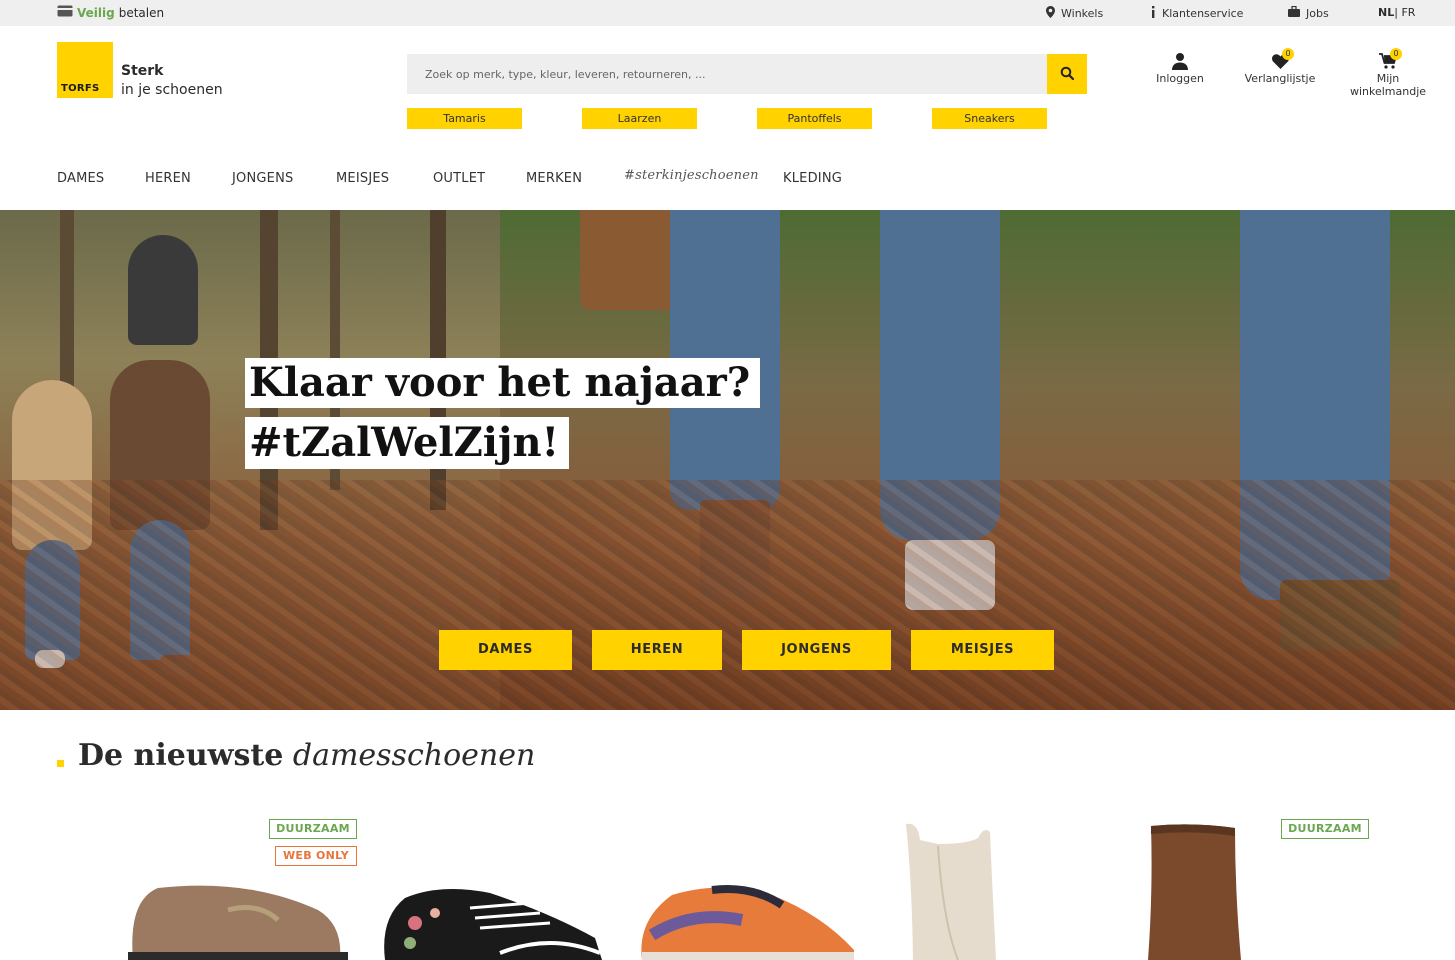  I want to click on lang-fr: FR, so click(1408, 12).